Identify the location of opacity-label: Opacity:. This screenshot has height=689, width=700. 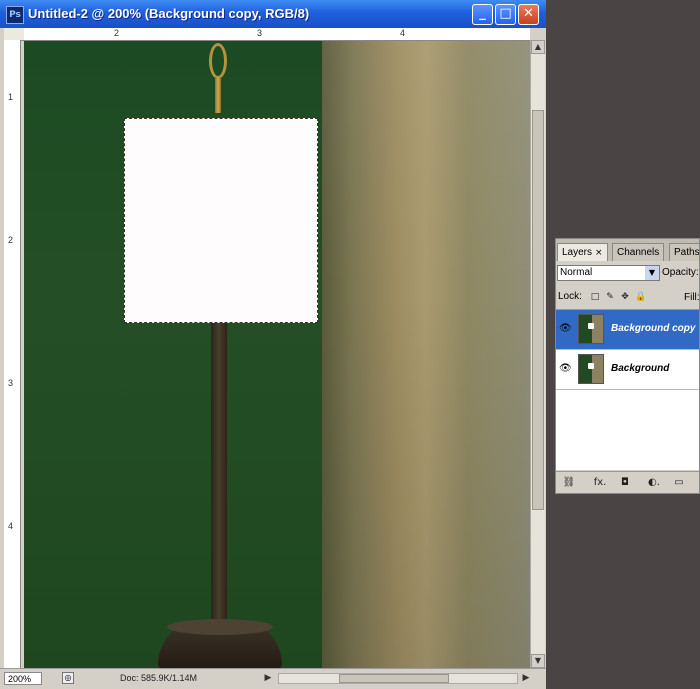
(680, 272).